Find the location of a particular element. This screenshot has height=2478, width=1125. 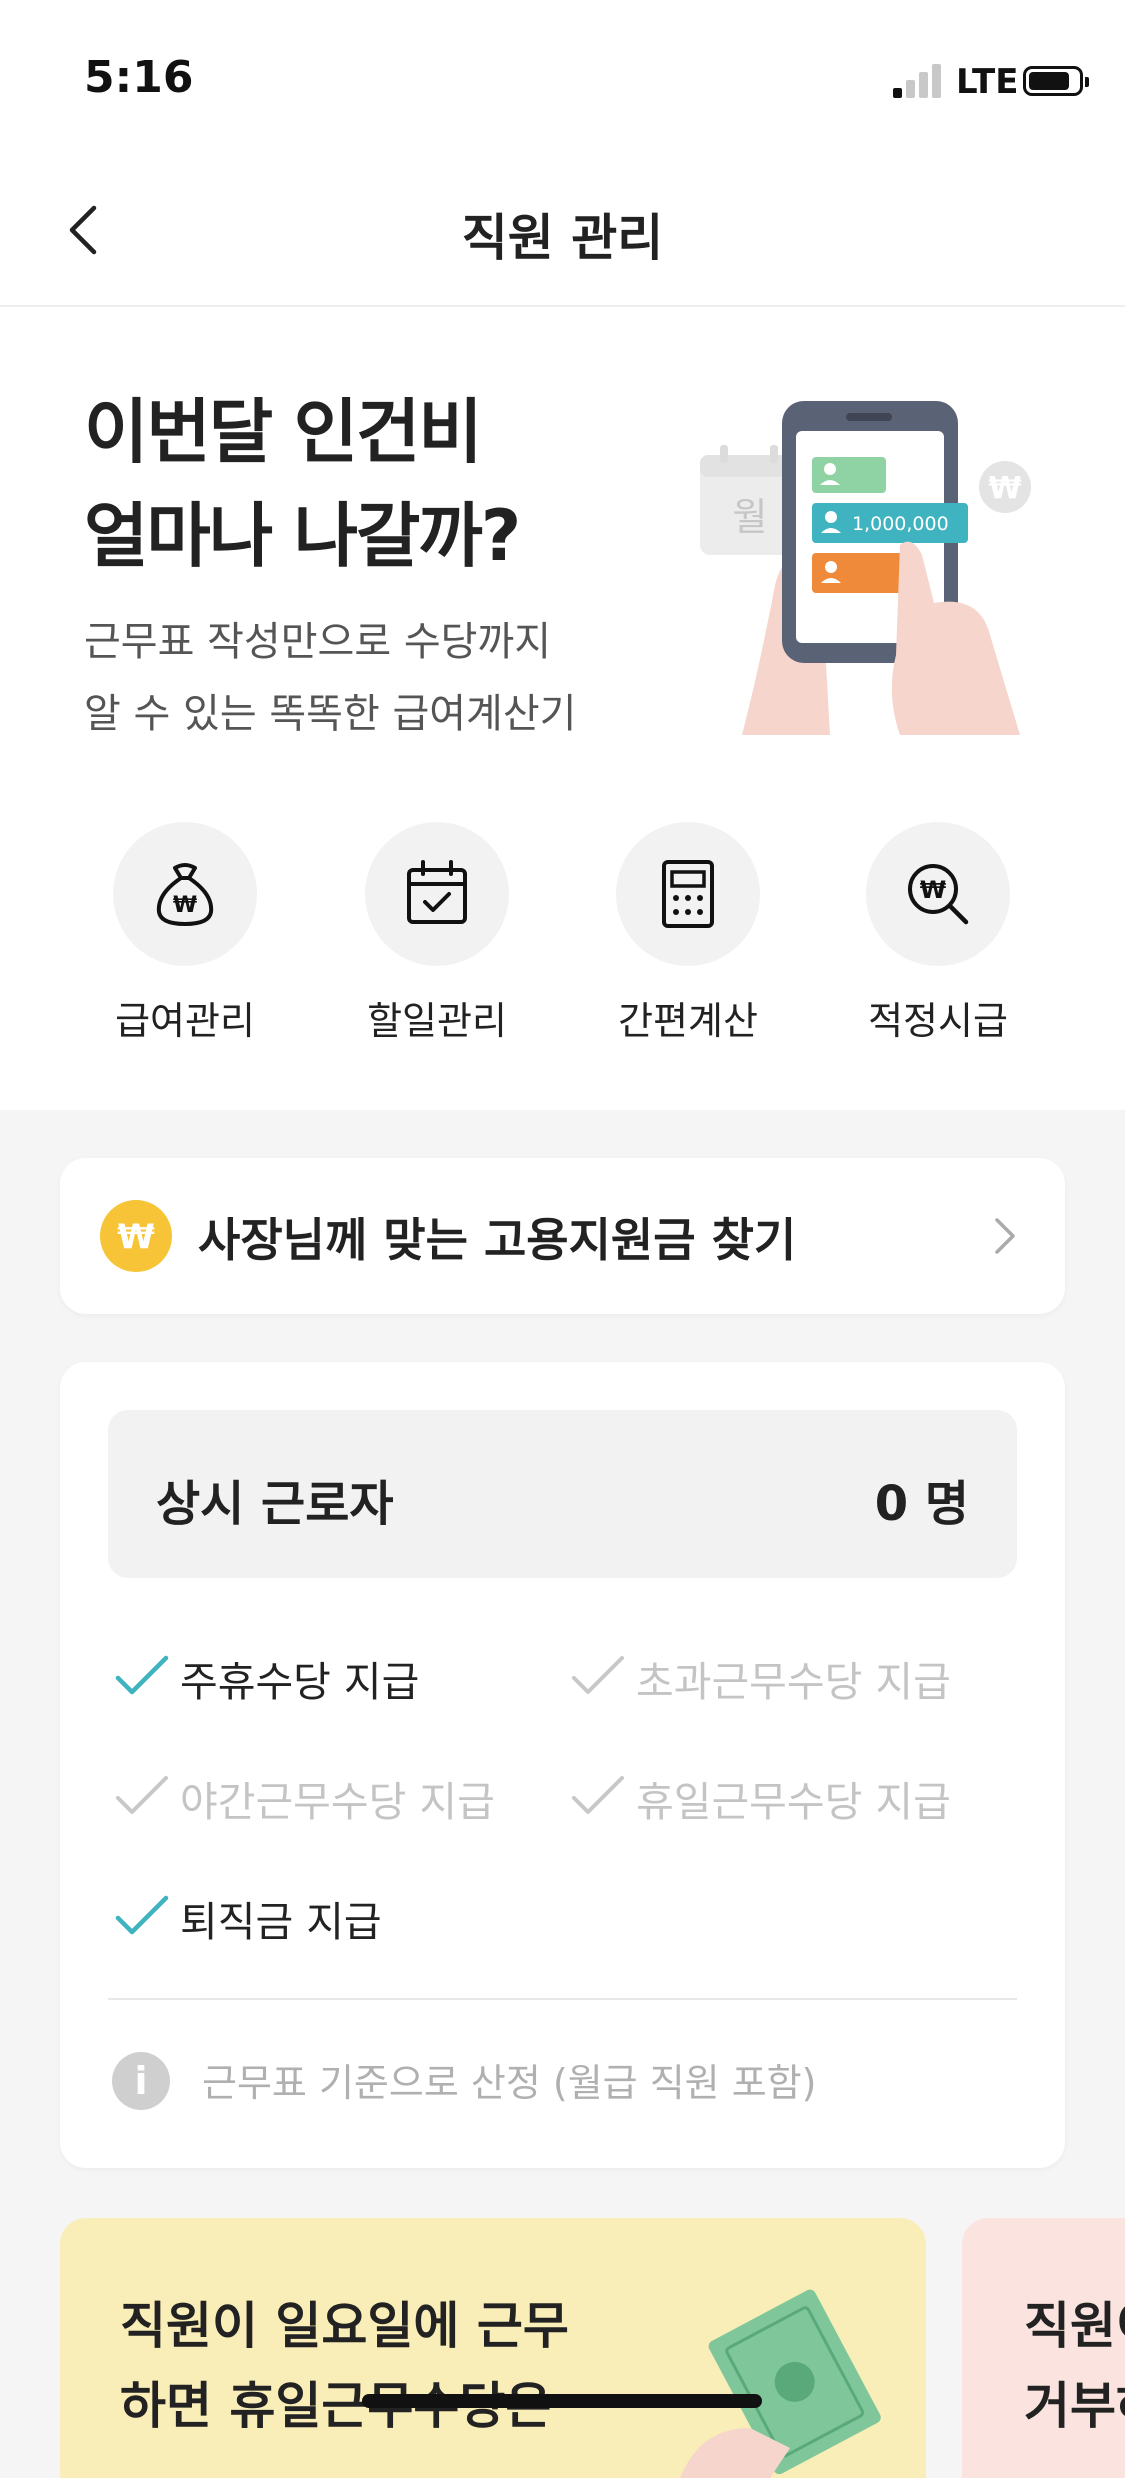

promo-card: 직원이 거부하 is located at coordinates (1043, 2348).